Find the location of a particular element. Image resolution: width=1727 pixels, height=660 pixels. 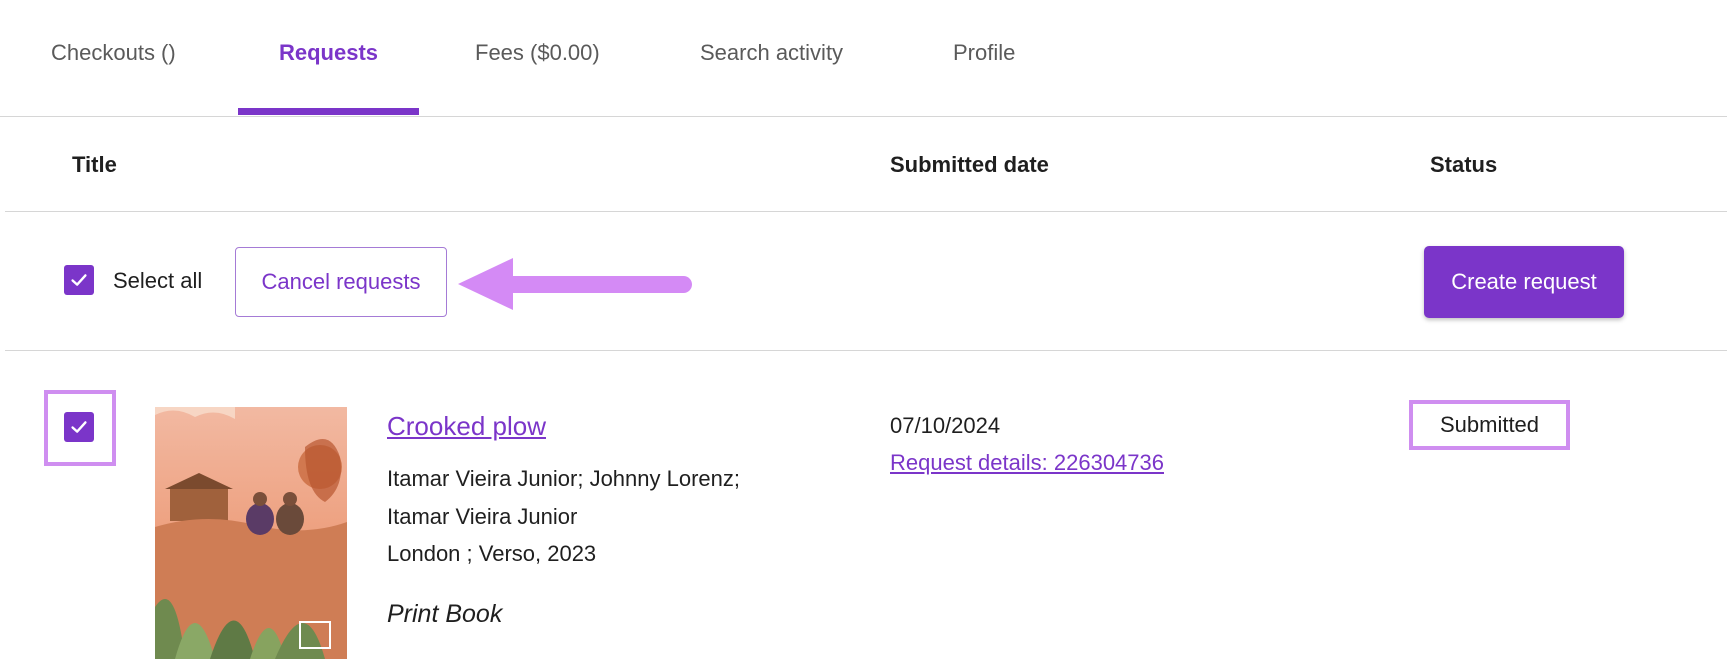

tab-fees: Fees ($0.00) is located at coordinates (537, 53).